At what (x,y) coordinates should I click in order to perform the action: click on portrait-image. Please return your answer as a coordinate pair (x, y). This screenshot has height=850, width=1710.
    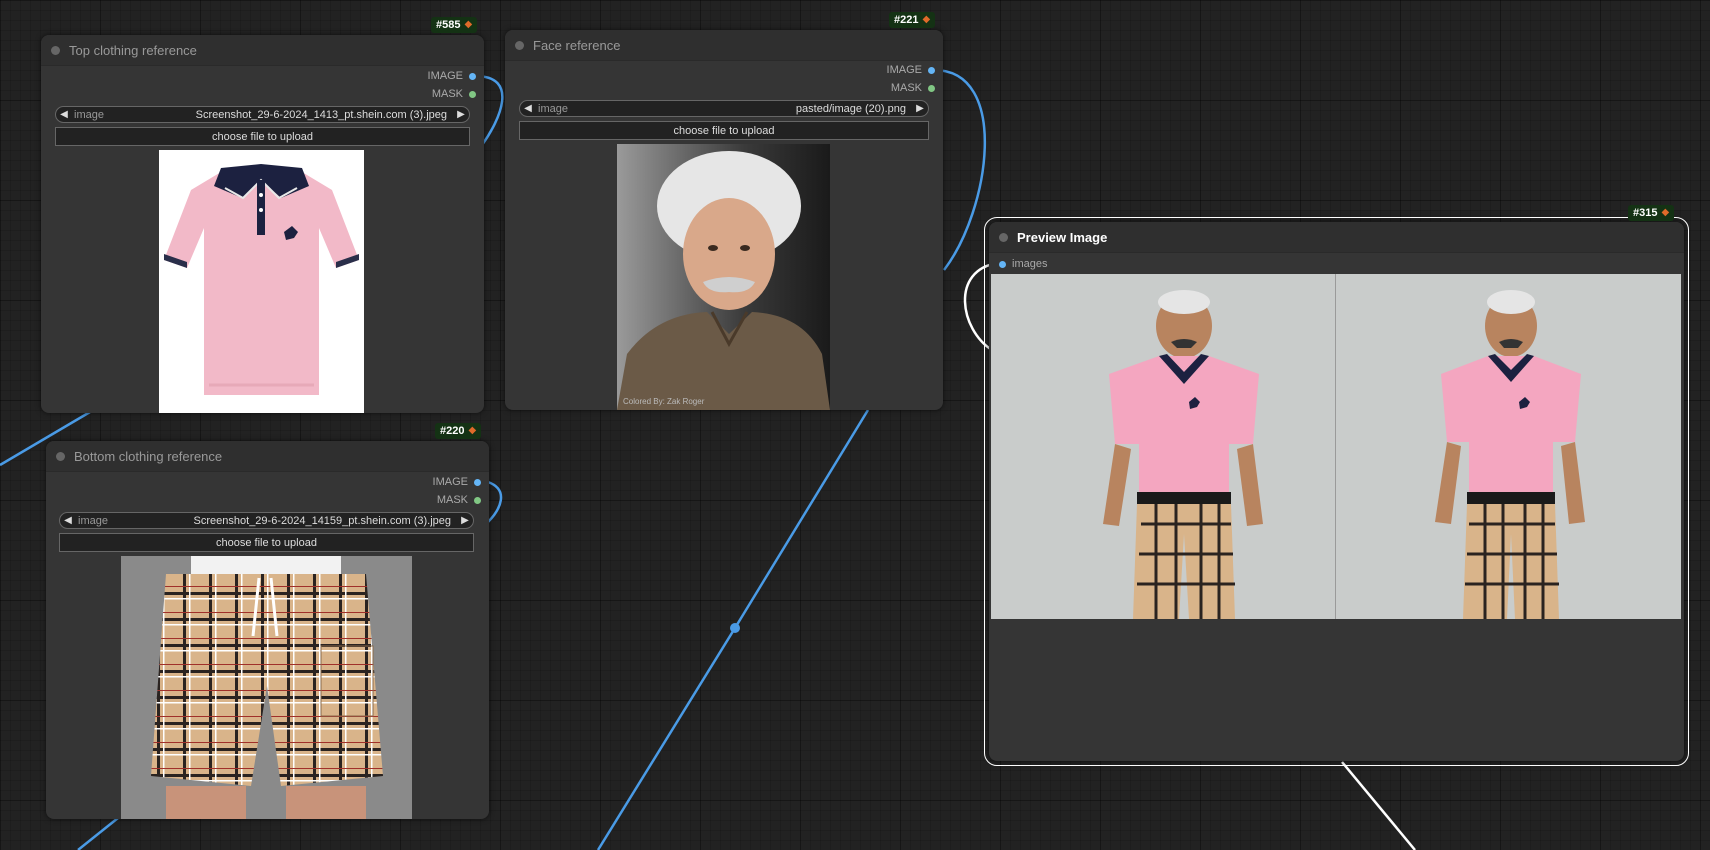
    Looking at the image, I should click on (723, 280).